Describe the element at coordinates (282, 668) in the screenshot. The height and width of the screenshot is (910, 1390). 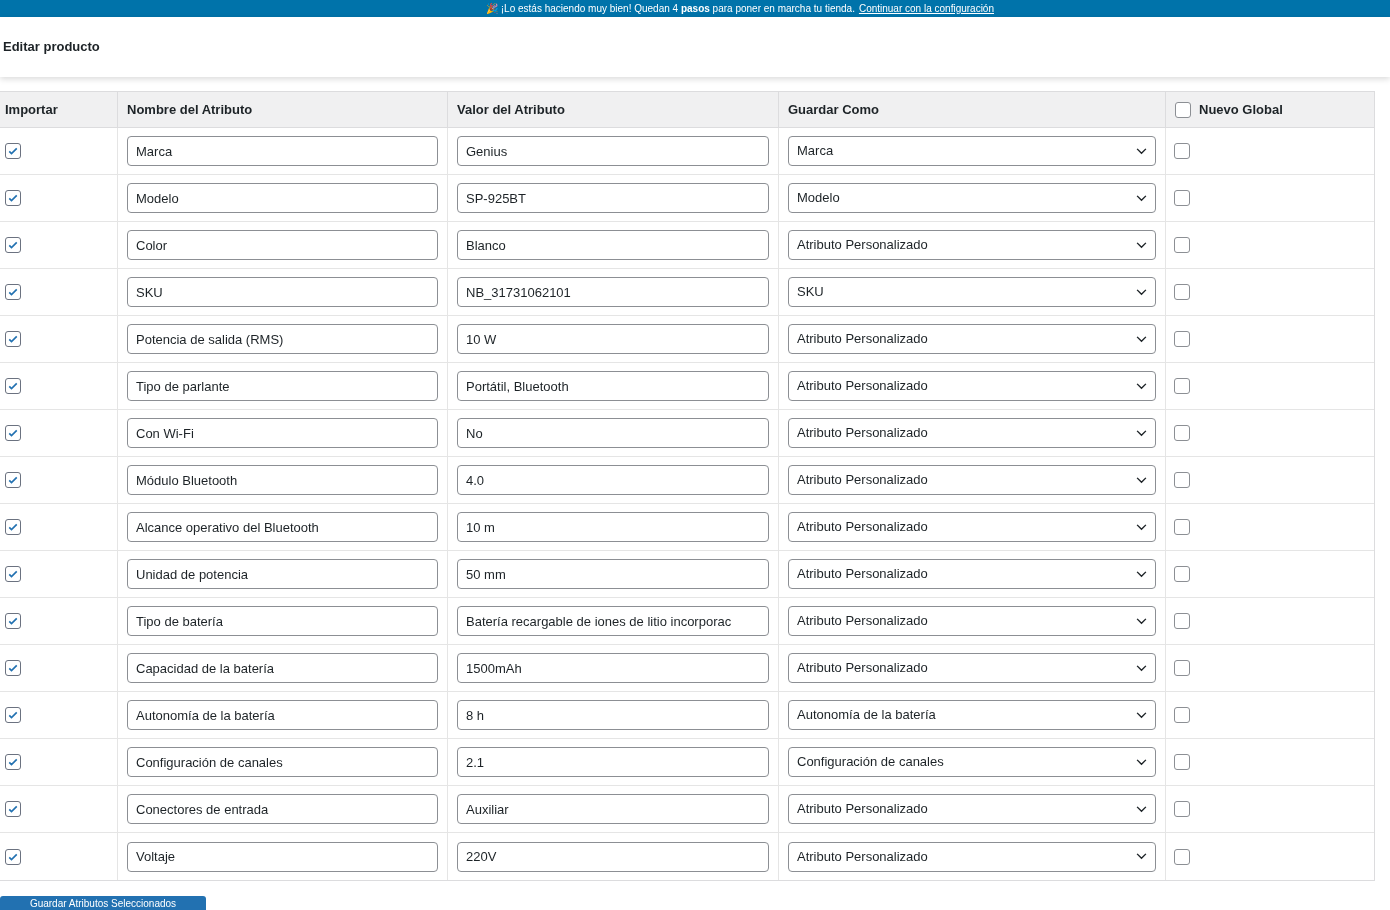
I see `input-field: Capacidad de la batería` at that location.